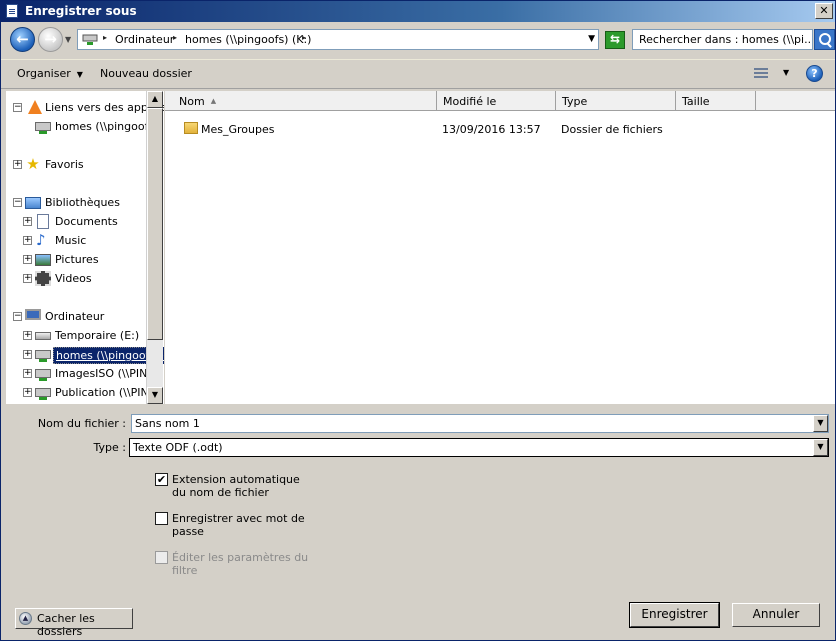 Image resolution: width=836 pixels, height=641 pixels. I want to click on star-icon: ★, so click(33, 164).